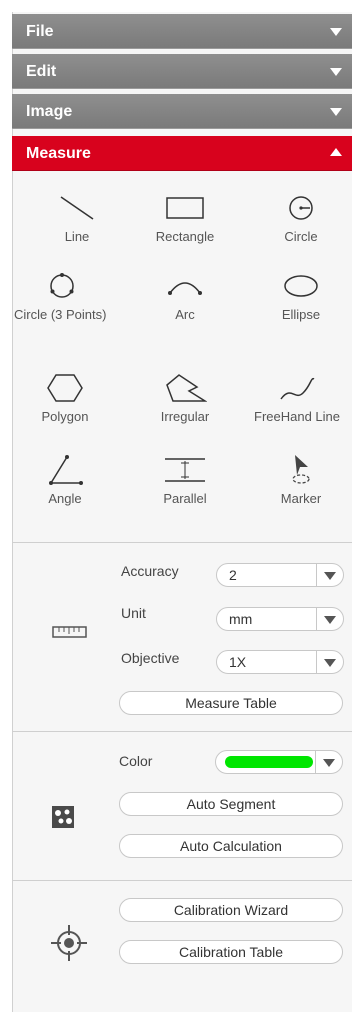 Image resolution: width=352 pixels, height=1012 pixels. Describe the element at coordinates (301, 236) in the screenshot. I see `tool-label: Circle` at that location.